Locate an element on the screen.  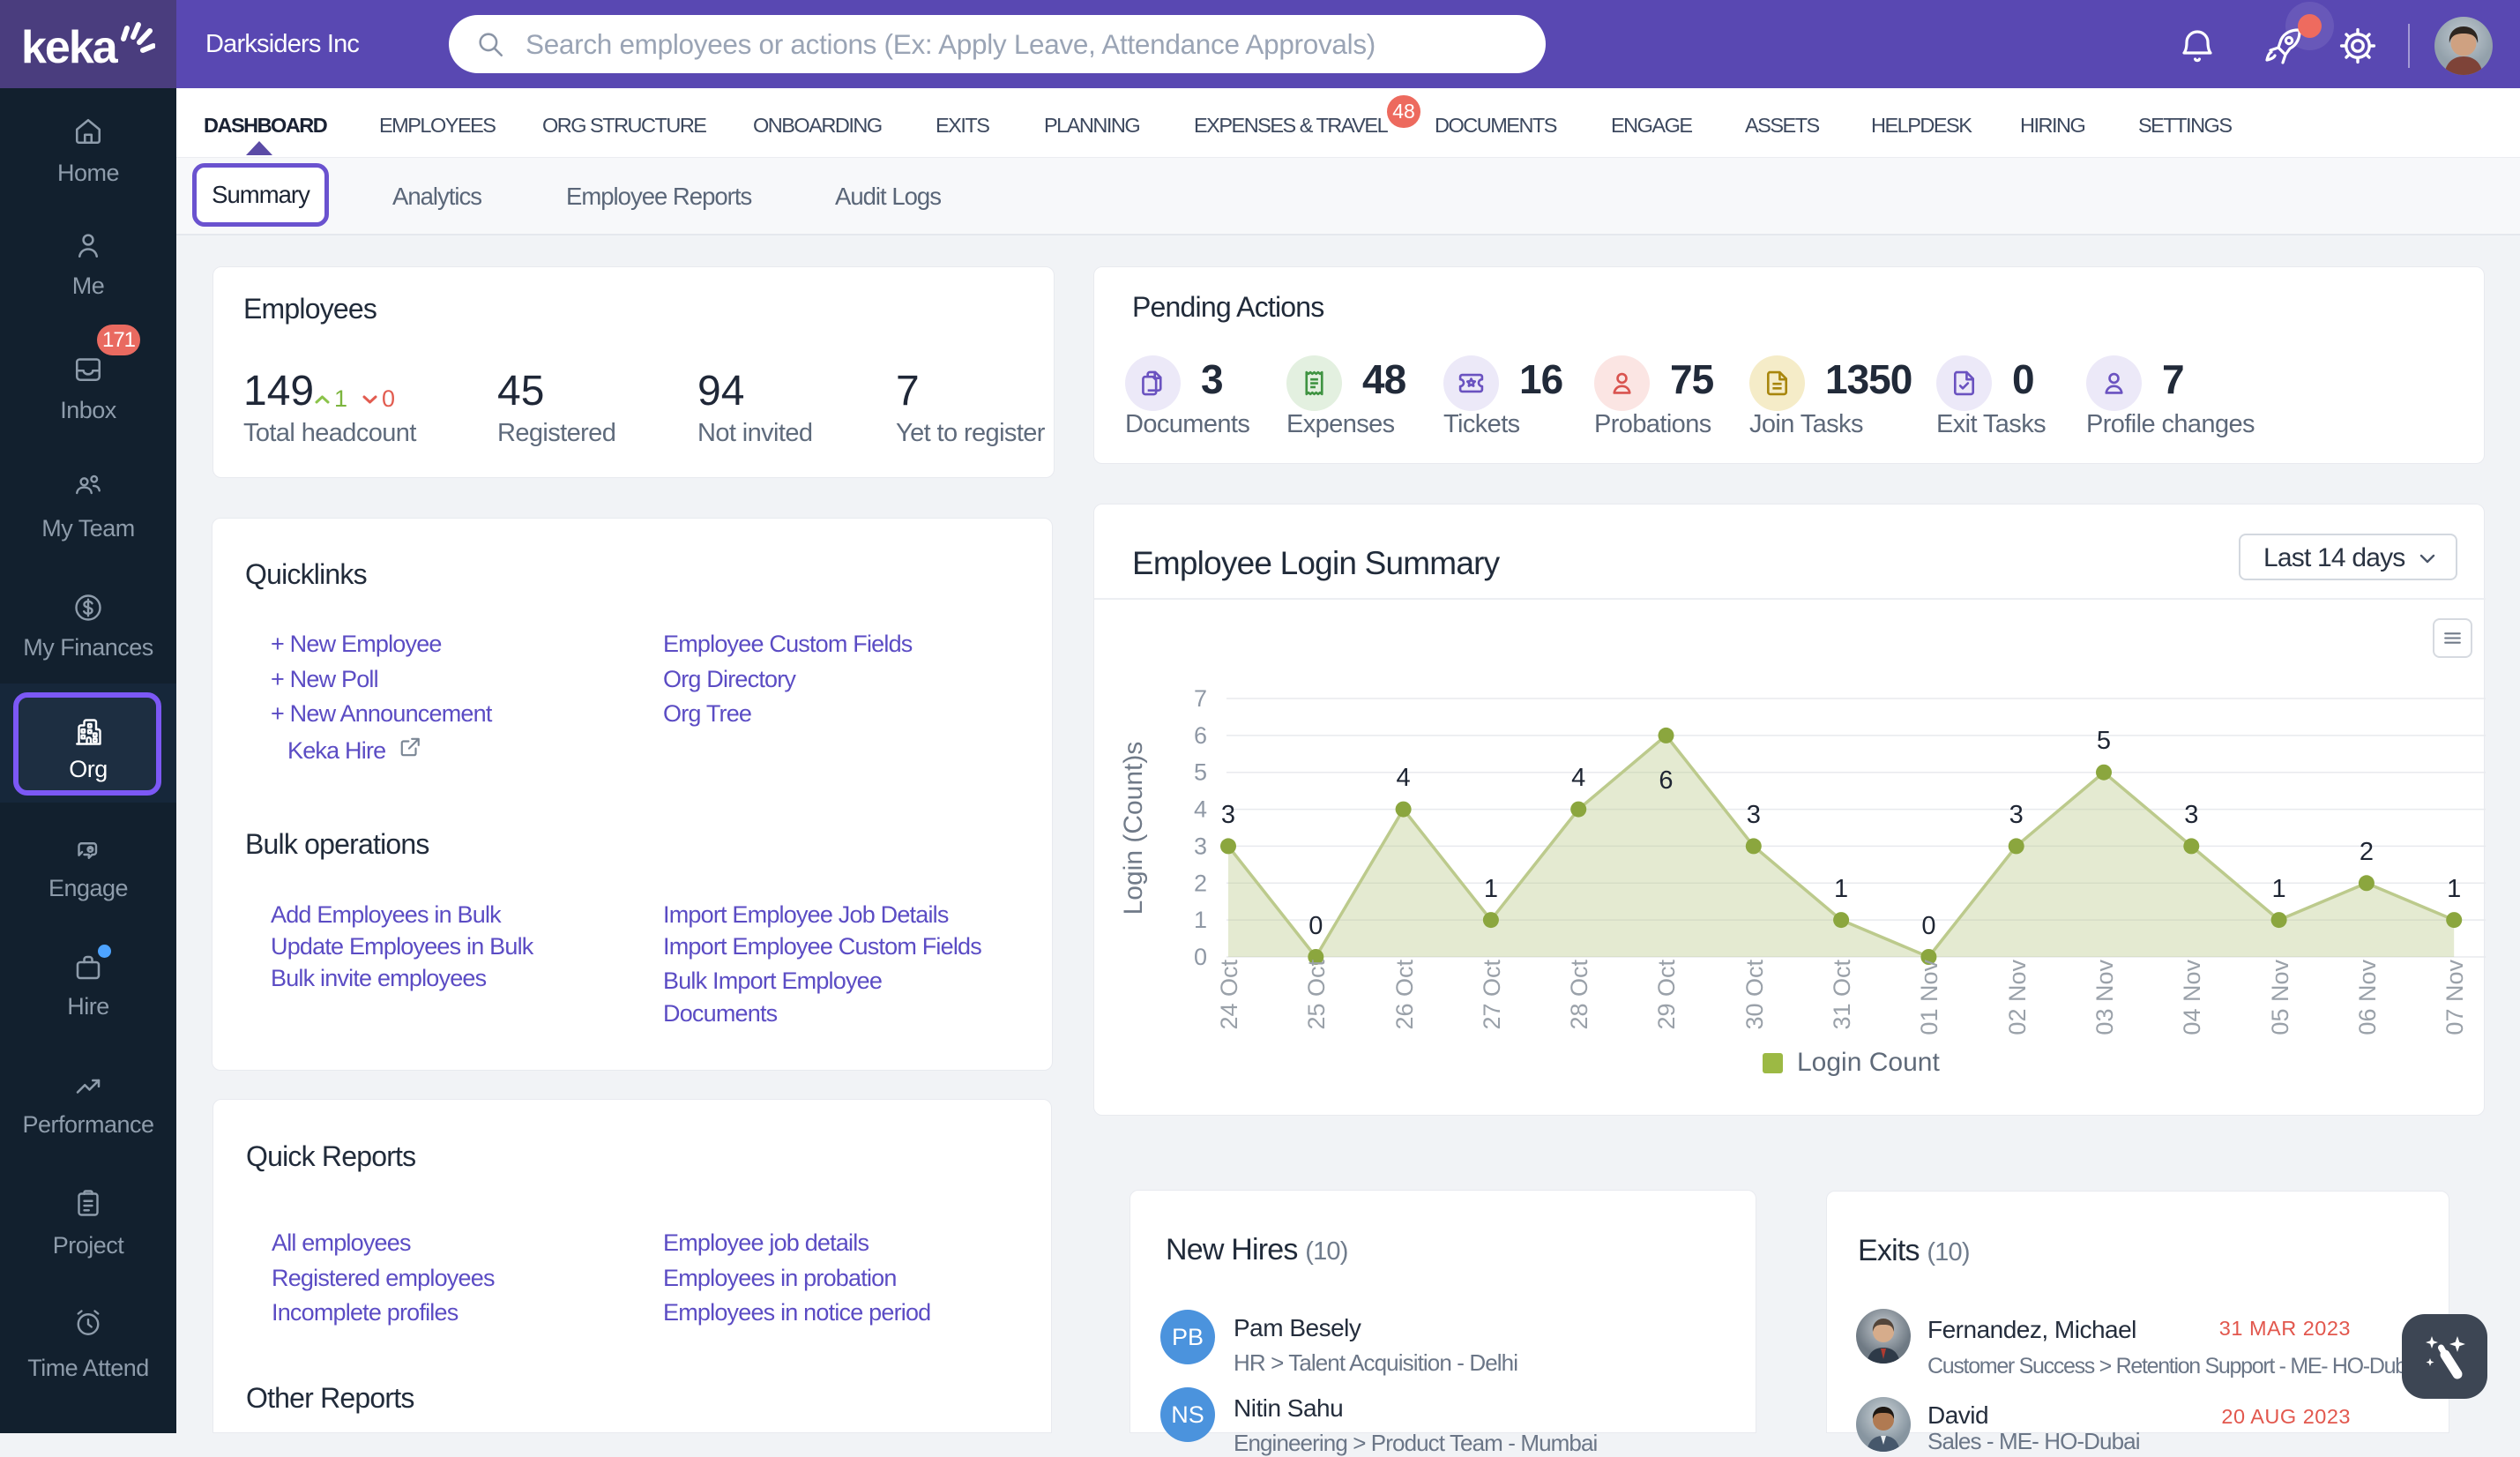
svg-text: 7 is located at coordinates (1200, 698).